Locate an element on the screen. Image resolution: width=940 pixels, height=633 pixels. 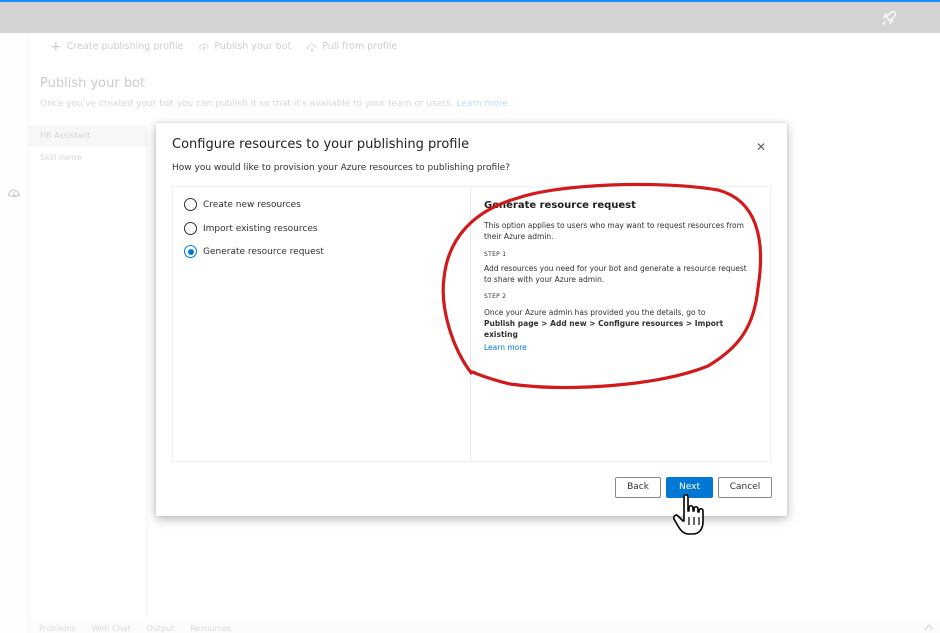
option-create-new: Create new resources is located at coordinates (242, 204).